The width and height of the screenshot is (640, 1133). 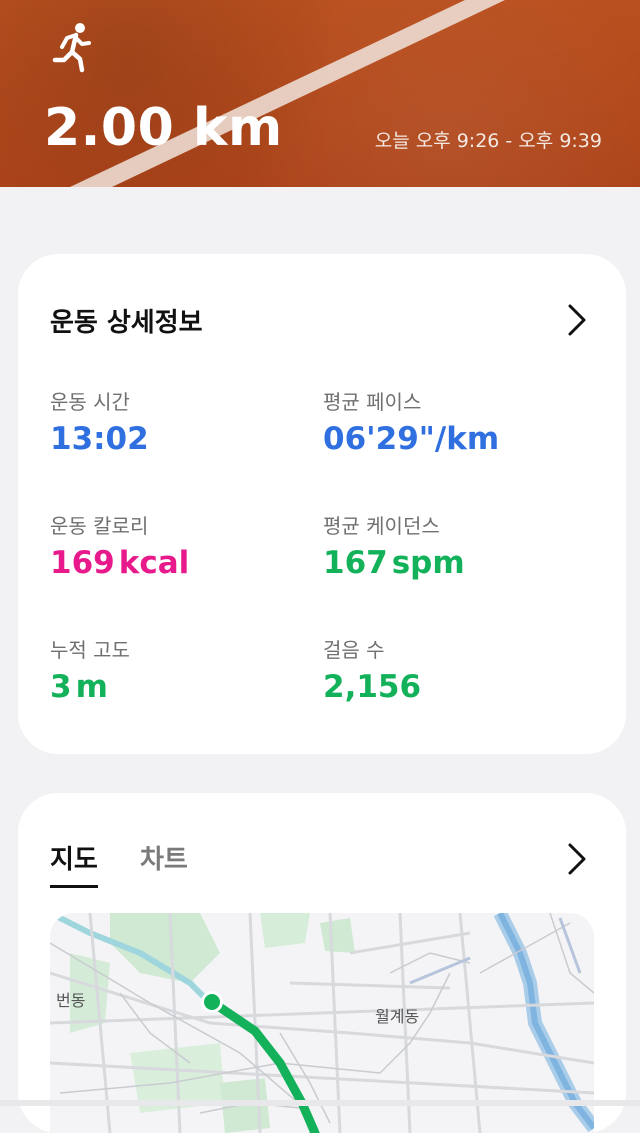 What do you see at coordinates (90, 650) in the screenshot?
I see `metric-label: 누적 고도` at bounding box center [90, 650].